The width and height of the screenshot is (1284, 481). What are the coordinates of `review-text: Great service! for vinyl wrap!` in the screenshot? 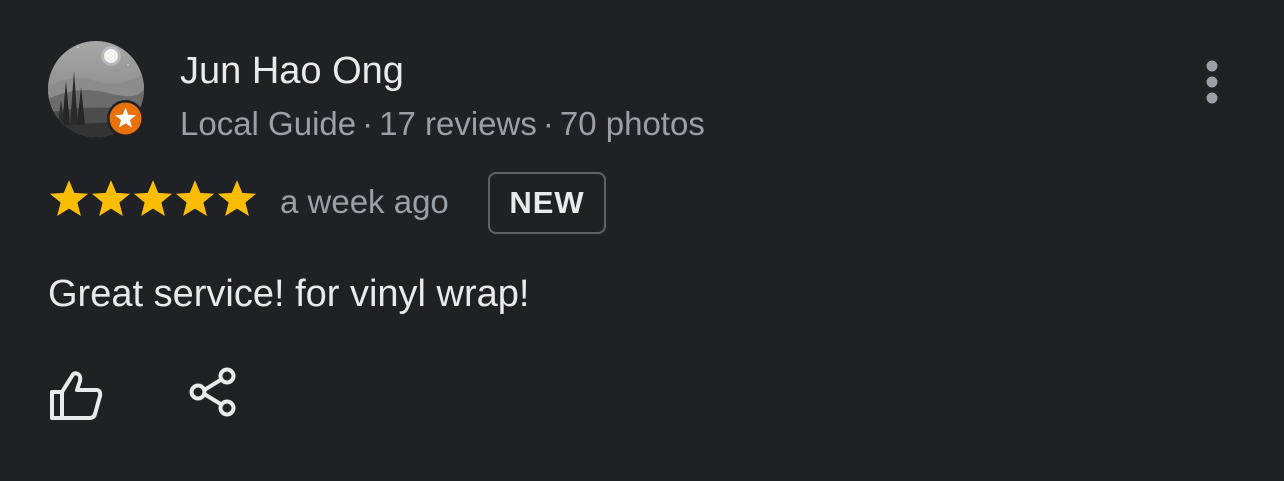 It's located at (289, 294).